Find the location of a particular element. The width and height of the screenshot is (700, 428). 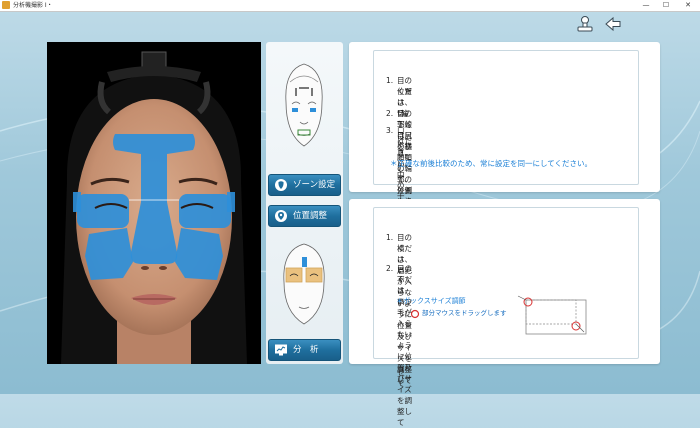

box-size-title: ＊ボックスサイズ調節 is located at coordinates (431, 301).